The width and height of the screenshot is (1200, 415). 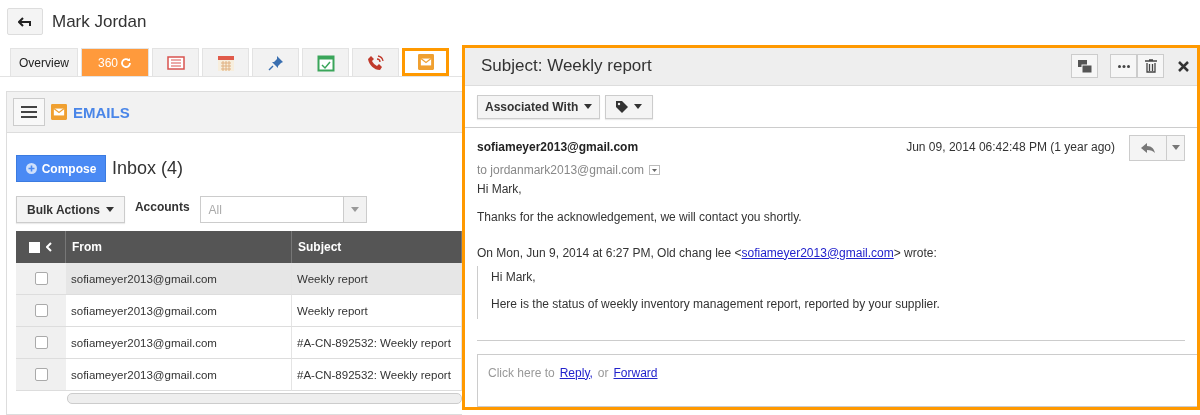 What do you see at coordinates (817, 252) in the screenshot?
I see `email-link: sofiameyer2013@gmail.com` at bounding box center [817, 252].